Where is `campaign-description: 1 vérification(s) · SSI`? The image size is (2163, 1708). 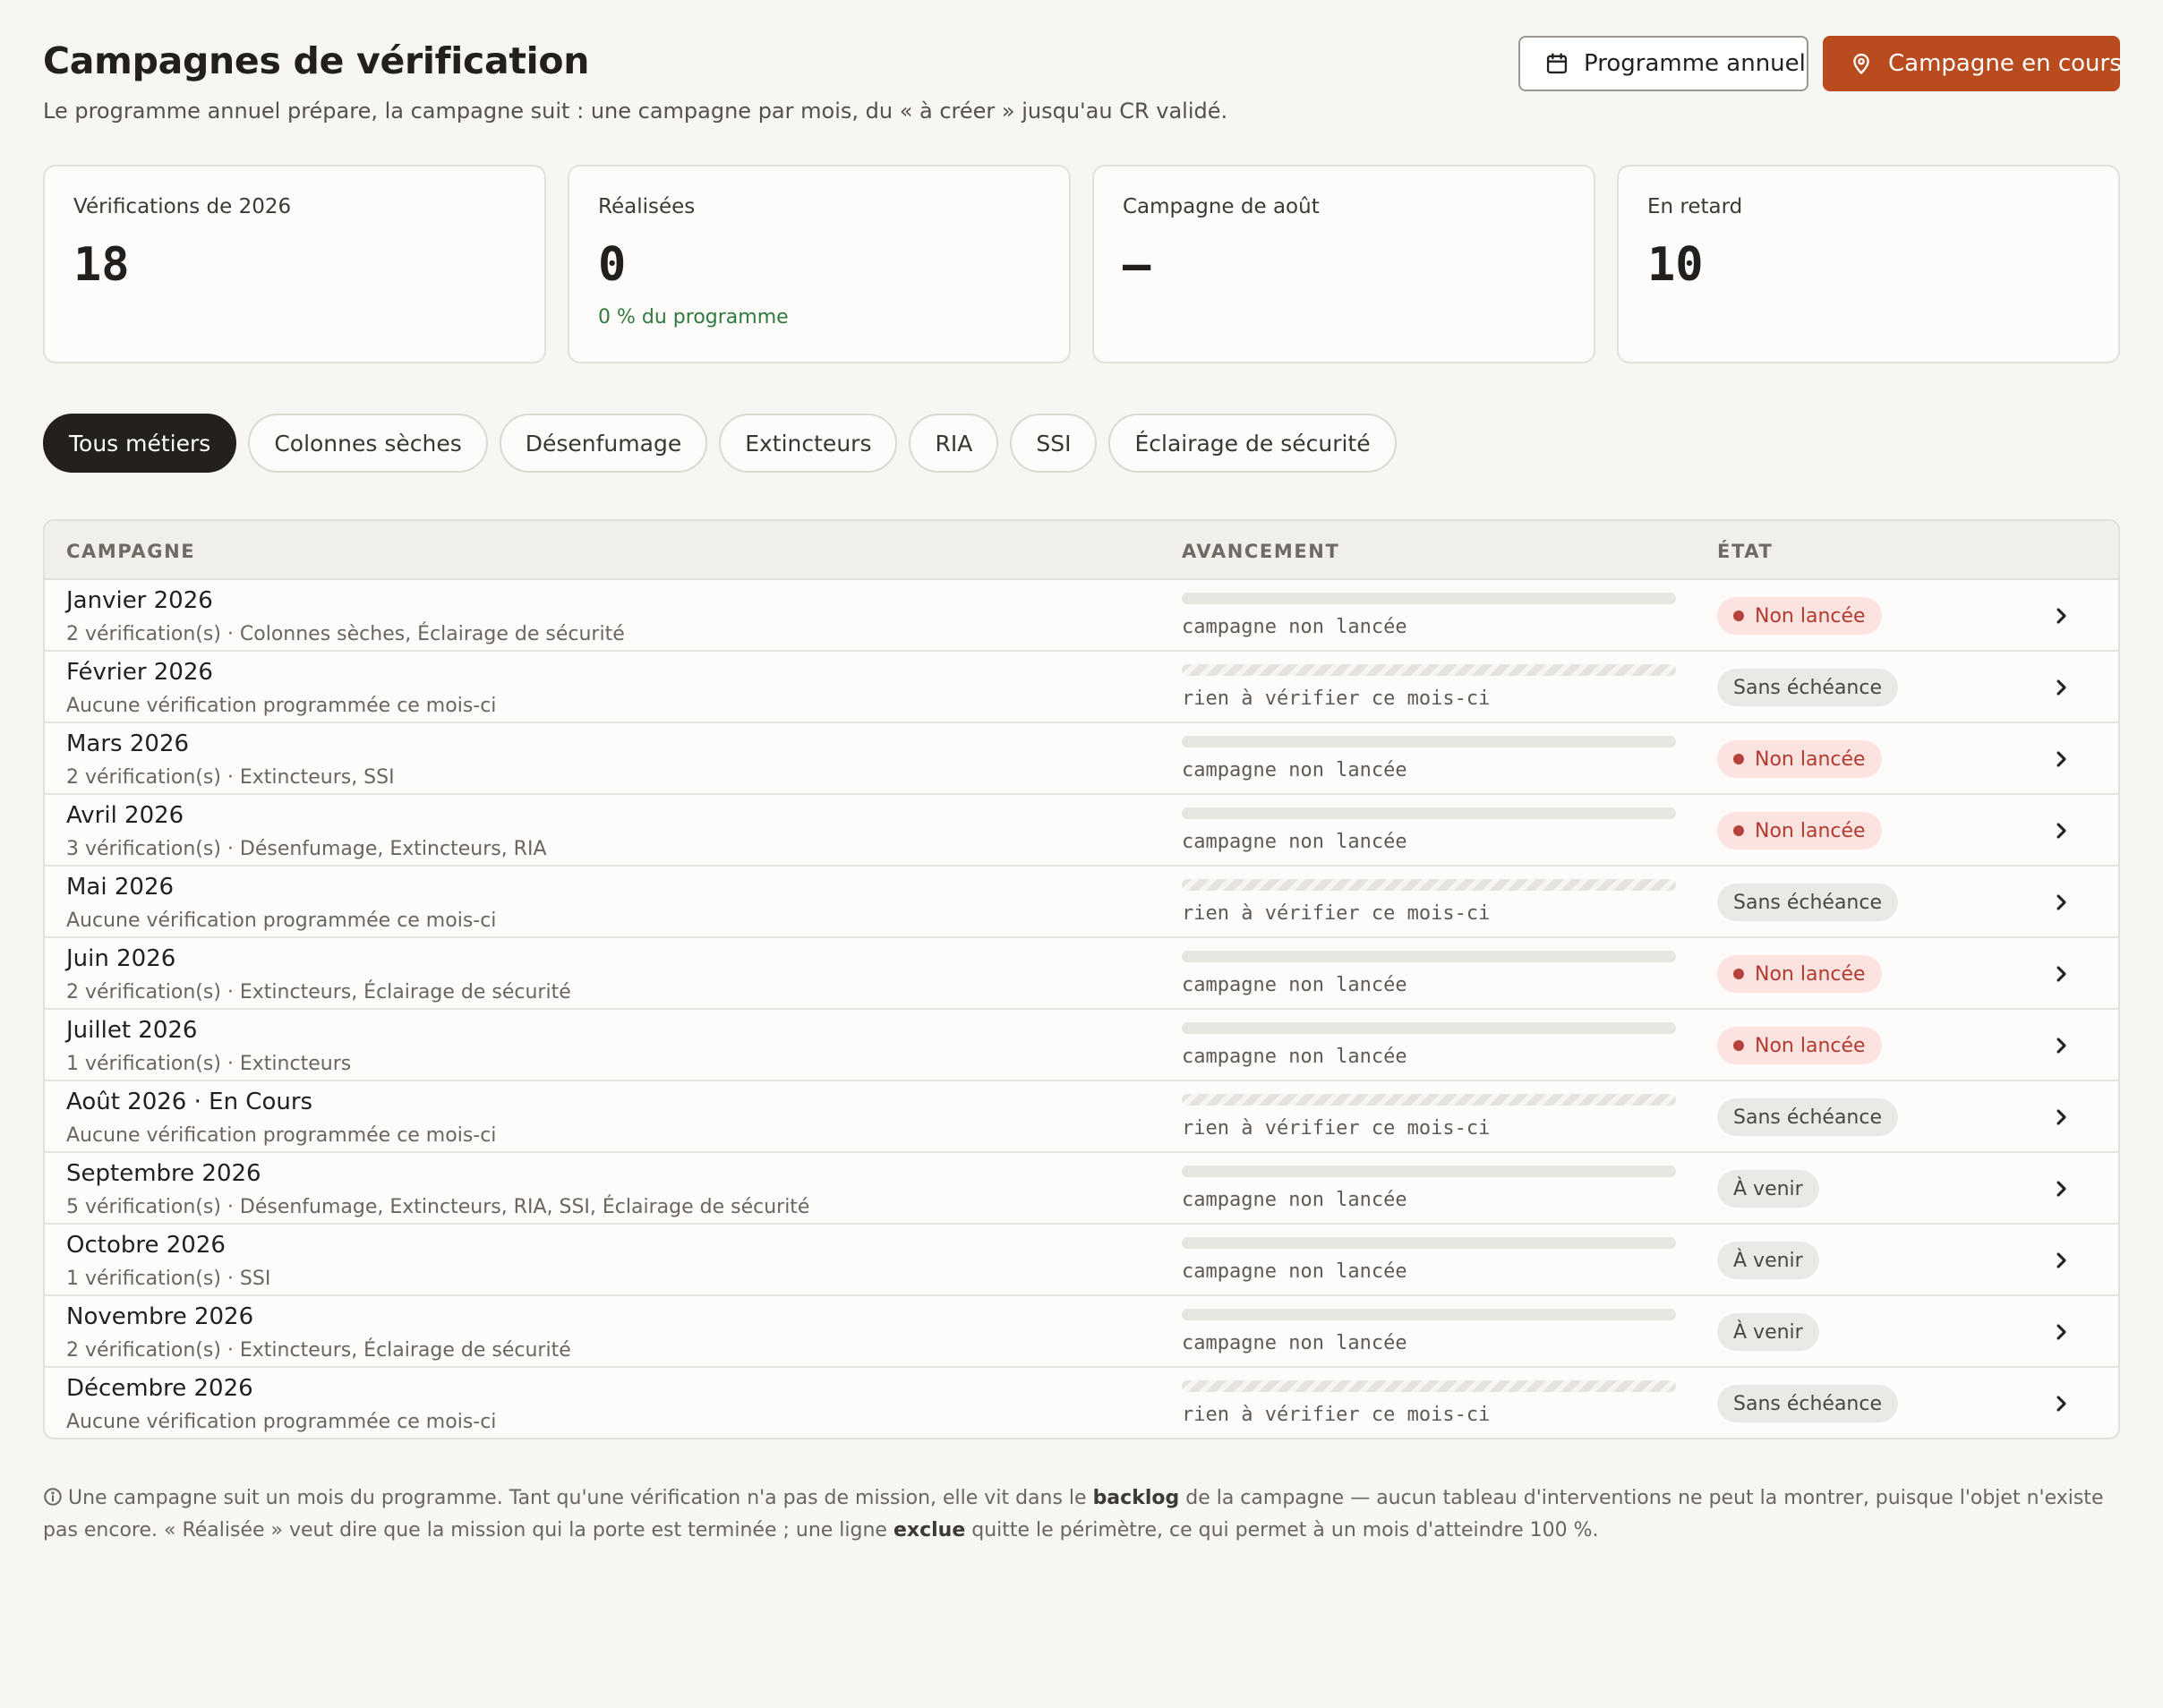
campaign-description: 1 vérification(s) · SSI is located at coordinates (168, 1279).